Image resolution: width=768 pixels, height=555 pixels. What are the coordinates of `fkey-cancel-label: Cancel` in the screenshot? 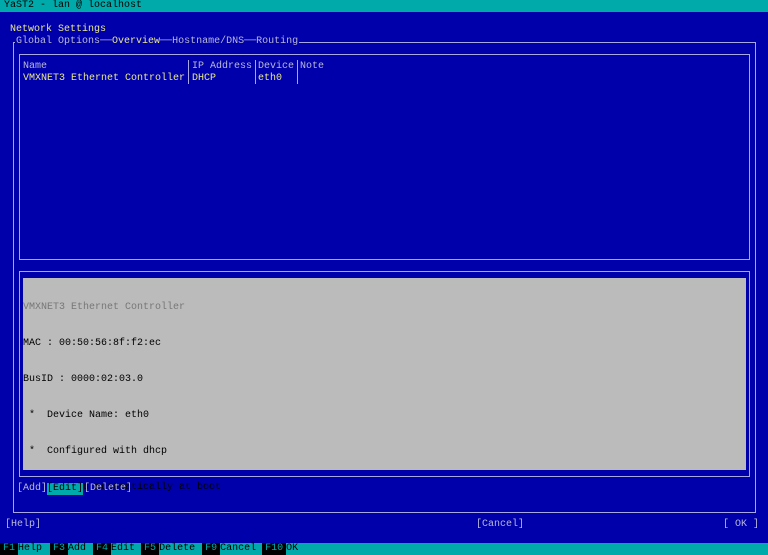 It's located at (241, 549).